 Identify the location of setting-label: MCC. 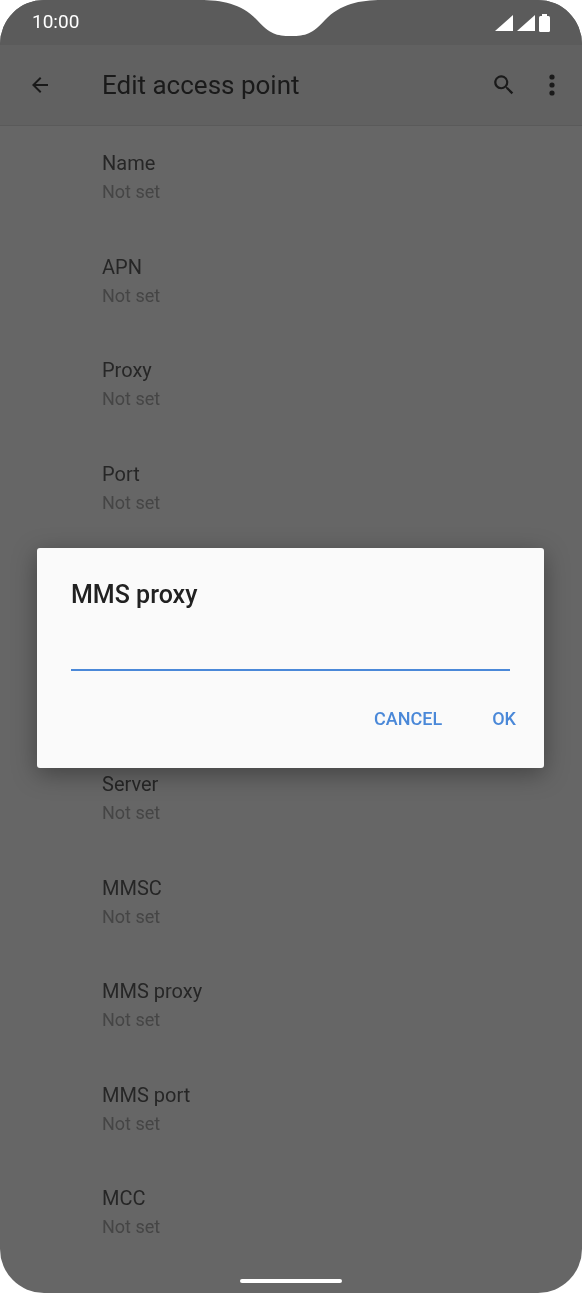
(124, 1198).